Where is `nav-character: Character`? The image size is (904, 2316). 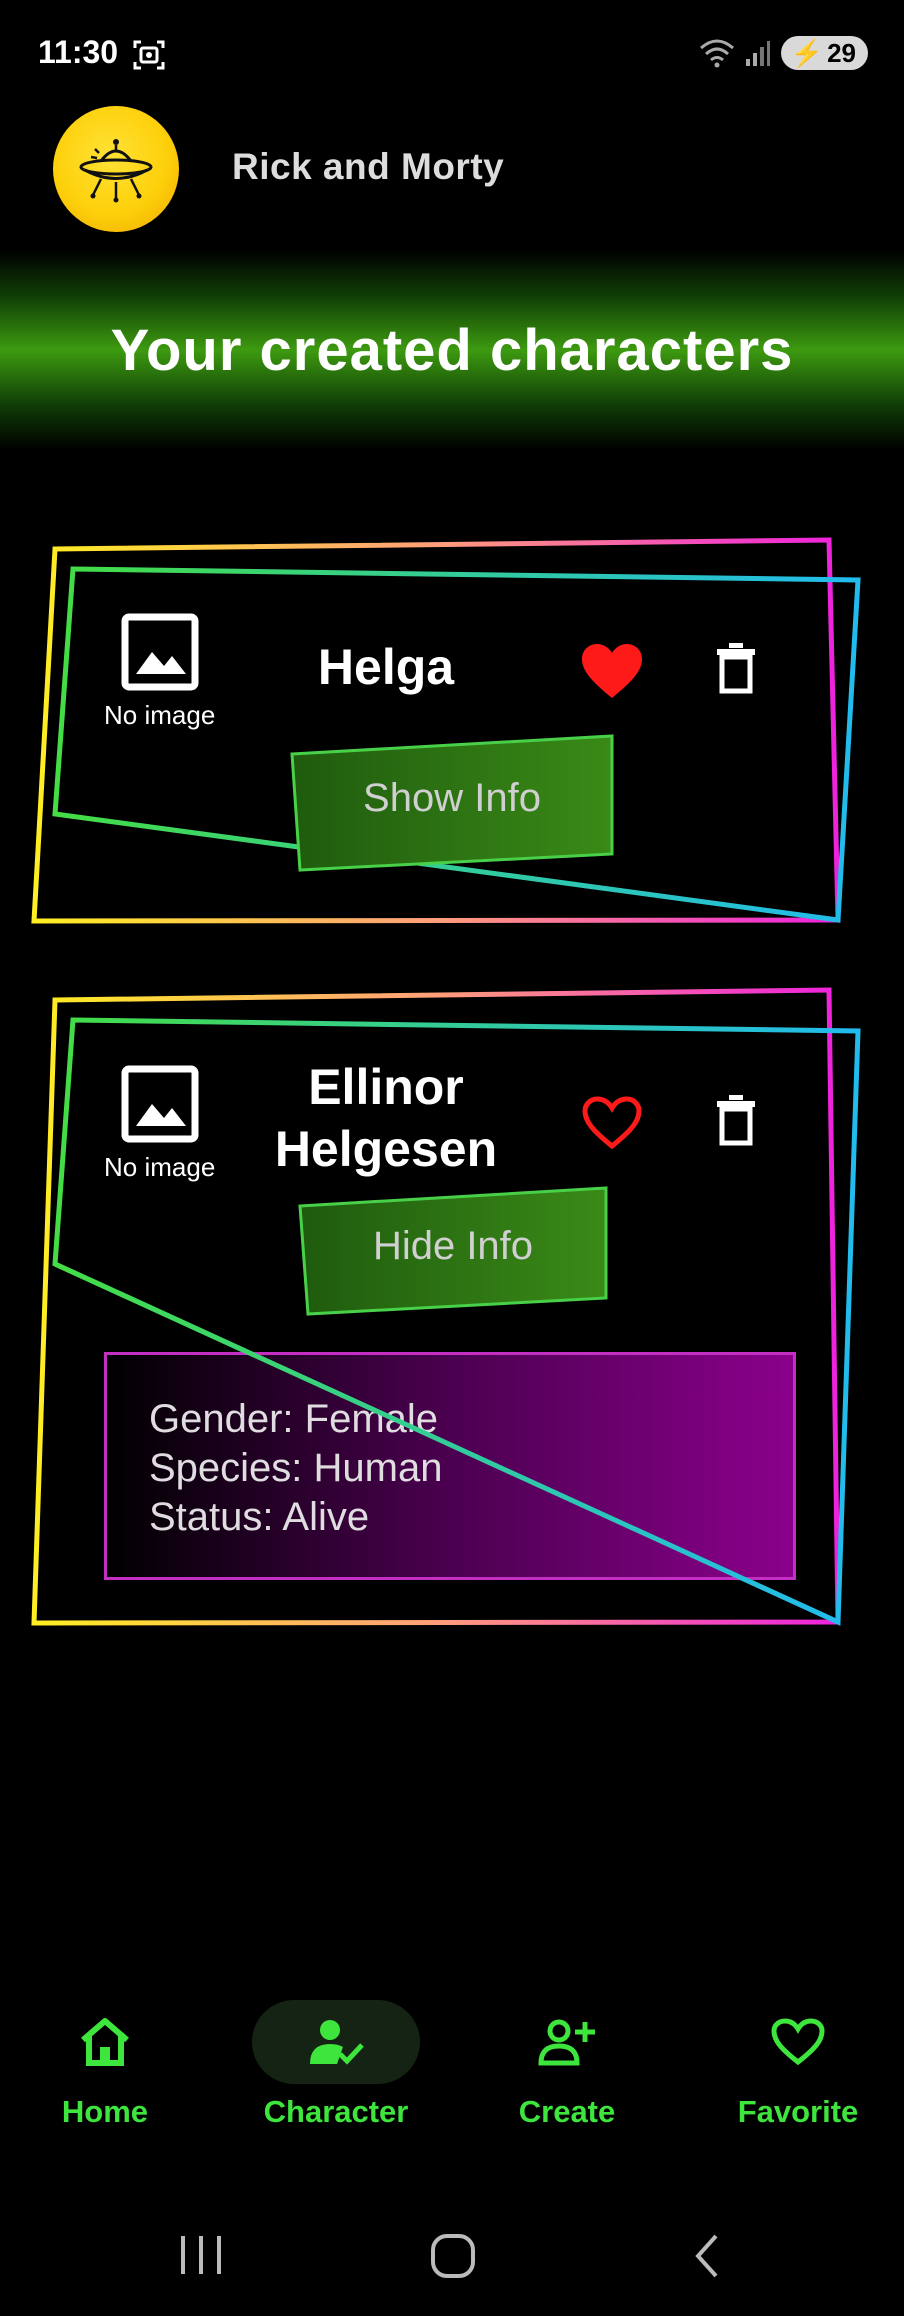
nav-character: Character is located at coordinates (336, 2065).